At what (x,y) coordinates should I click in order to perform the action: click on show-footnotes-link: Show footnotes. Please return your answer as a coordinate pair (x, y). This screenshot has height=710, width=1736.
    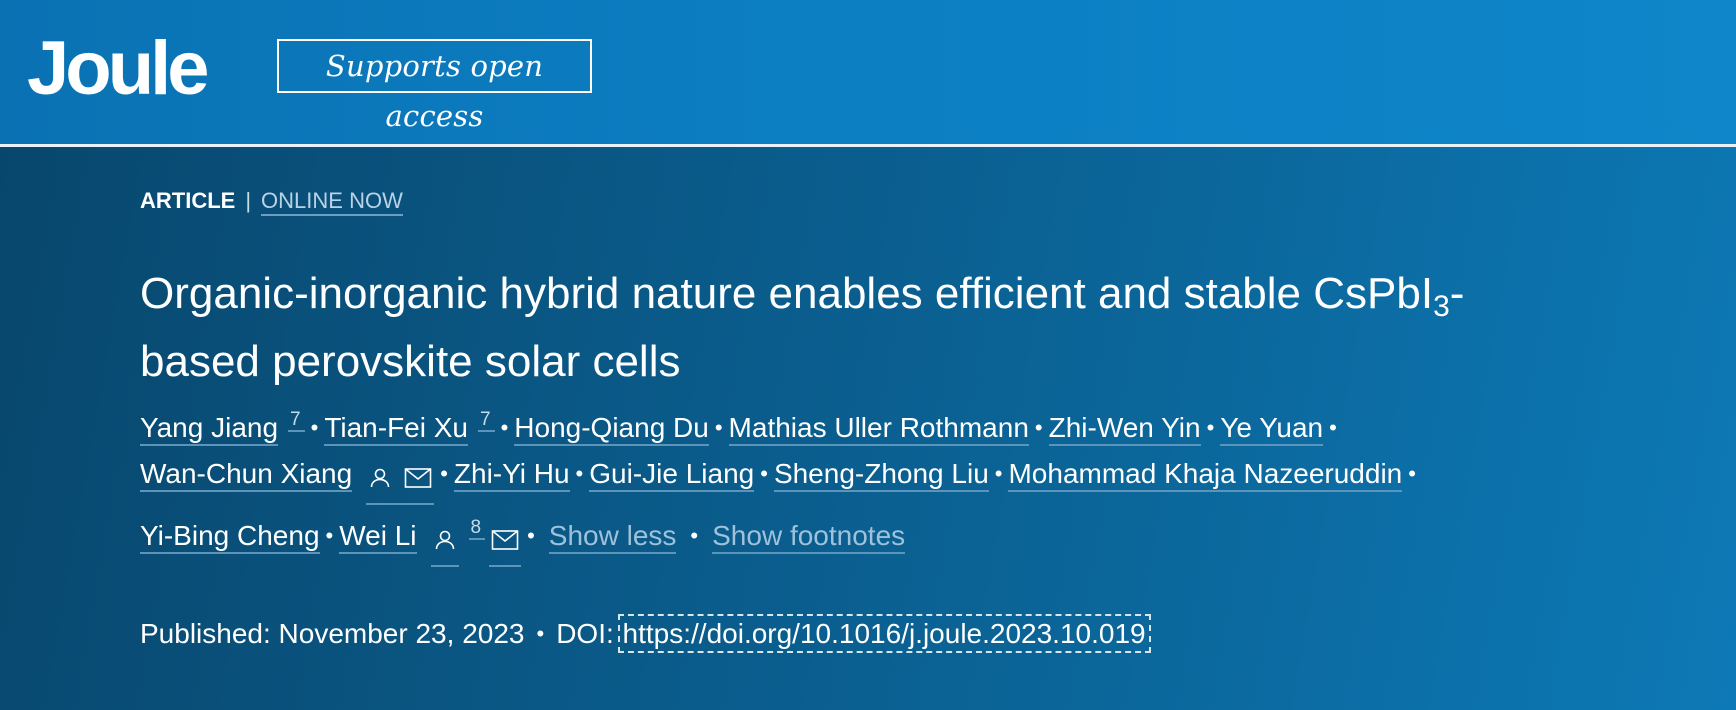
    Looking at the image, I should click on (809, 537).